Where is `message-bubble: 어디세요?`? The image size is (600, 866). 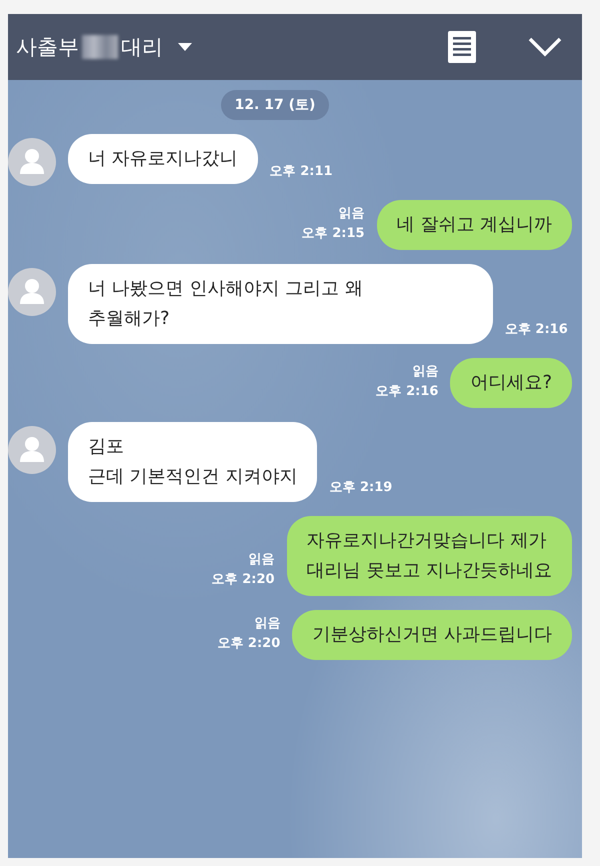 message-bubble: 어디세요? is located at coordinates (511, 383).